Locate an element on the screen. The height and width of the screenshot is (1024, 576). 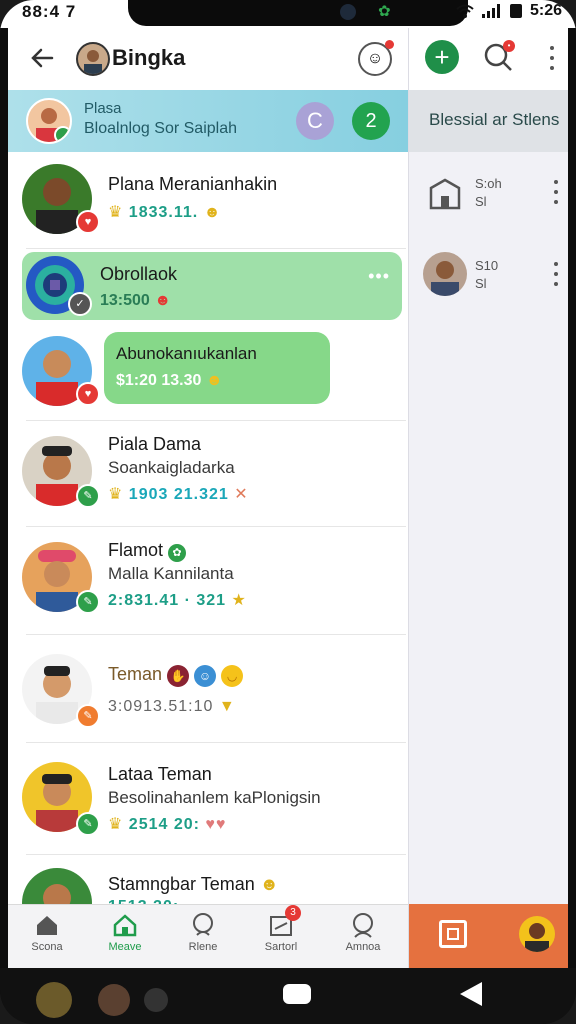
gallery-icon is located at coordinates (453, 934).